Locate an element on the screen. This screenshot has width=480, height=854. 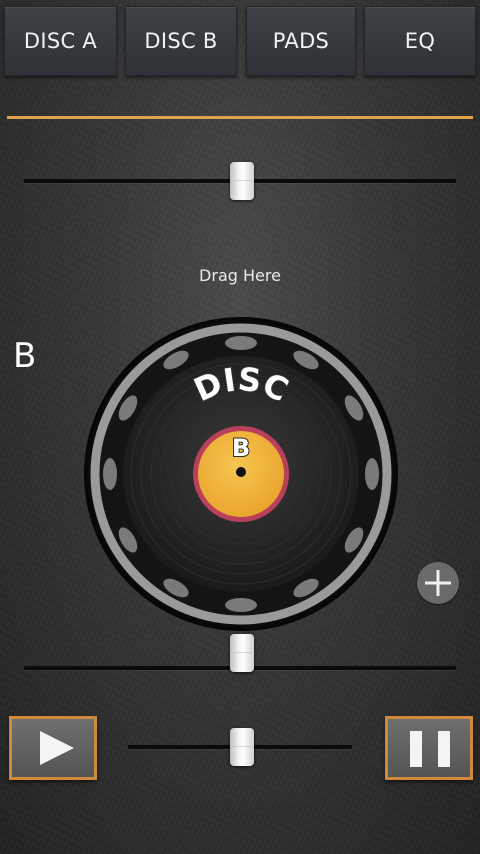
add-button is located at coordinates (438, 583).